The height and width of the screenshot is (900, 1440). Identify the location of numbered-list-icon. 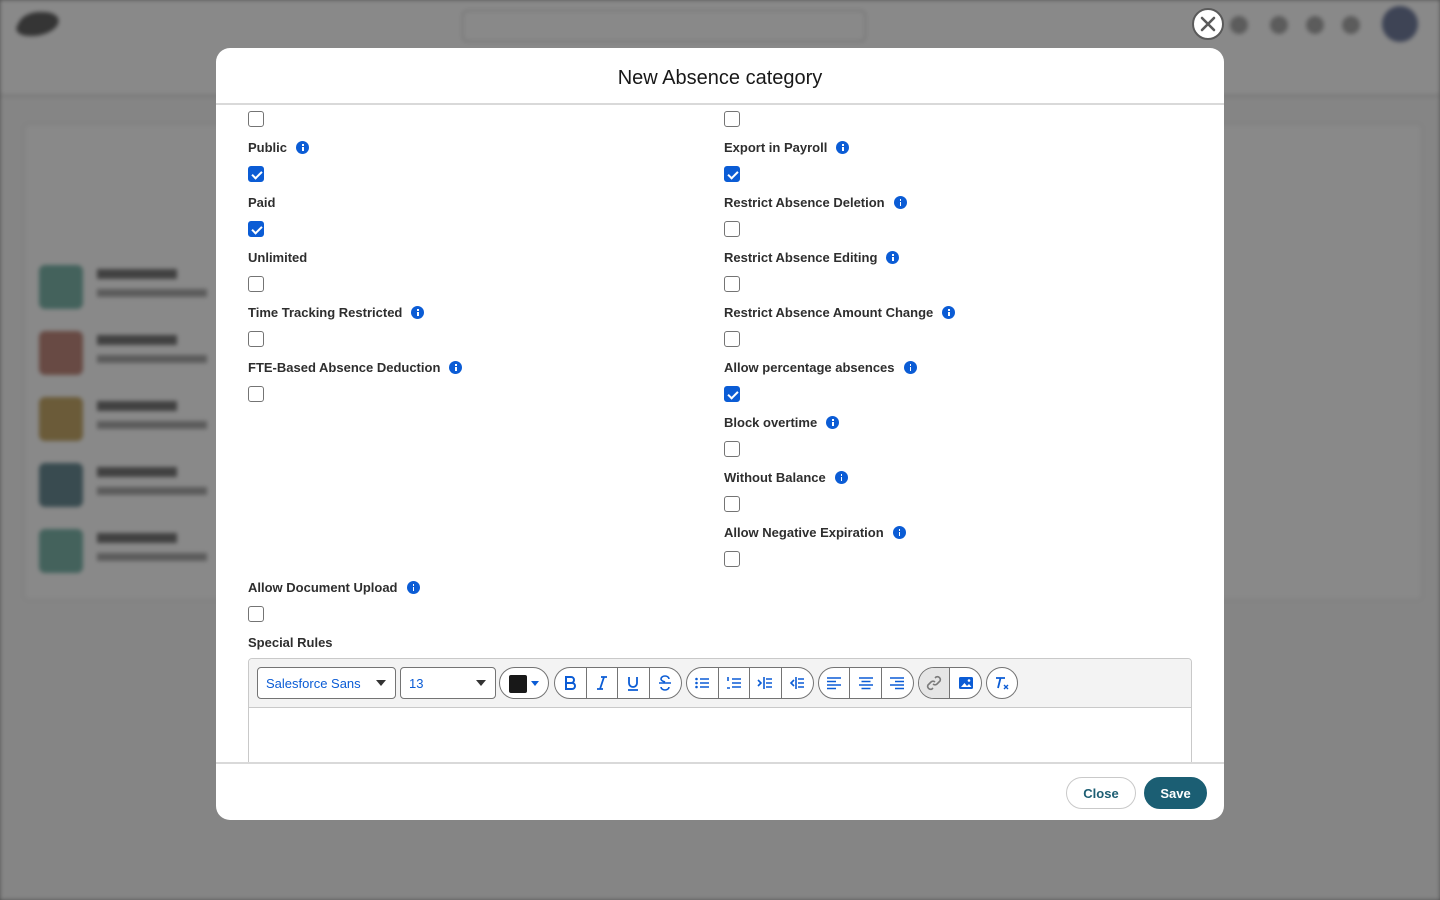
(733, 683).